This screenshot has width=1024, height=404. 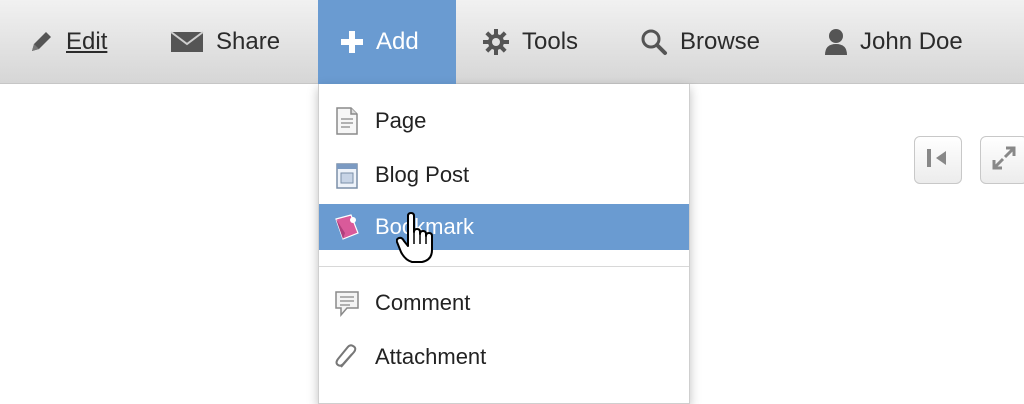 I want to click on share-button: Share, so click(x=240, y=42).